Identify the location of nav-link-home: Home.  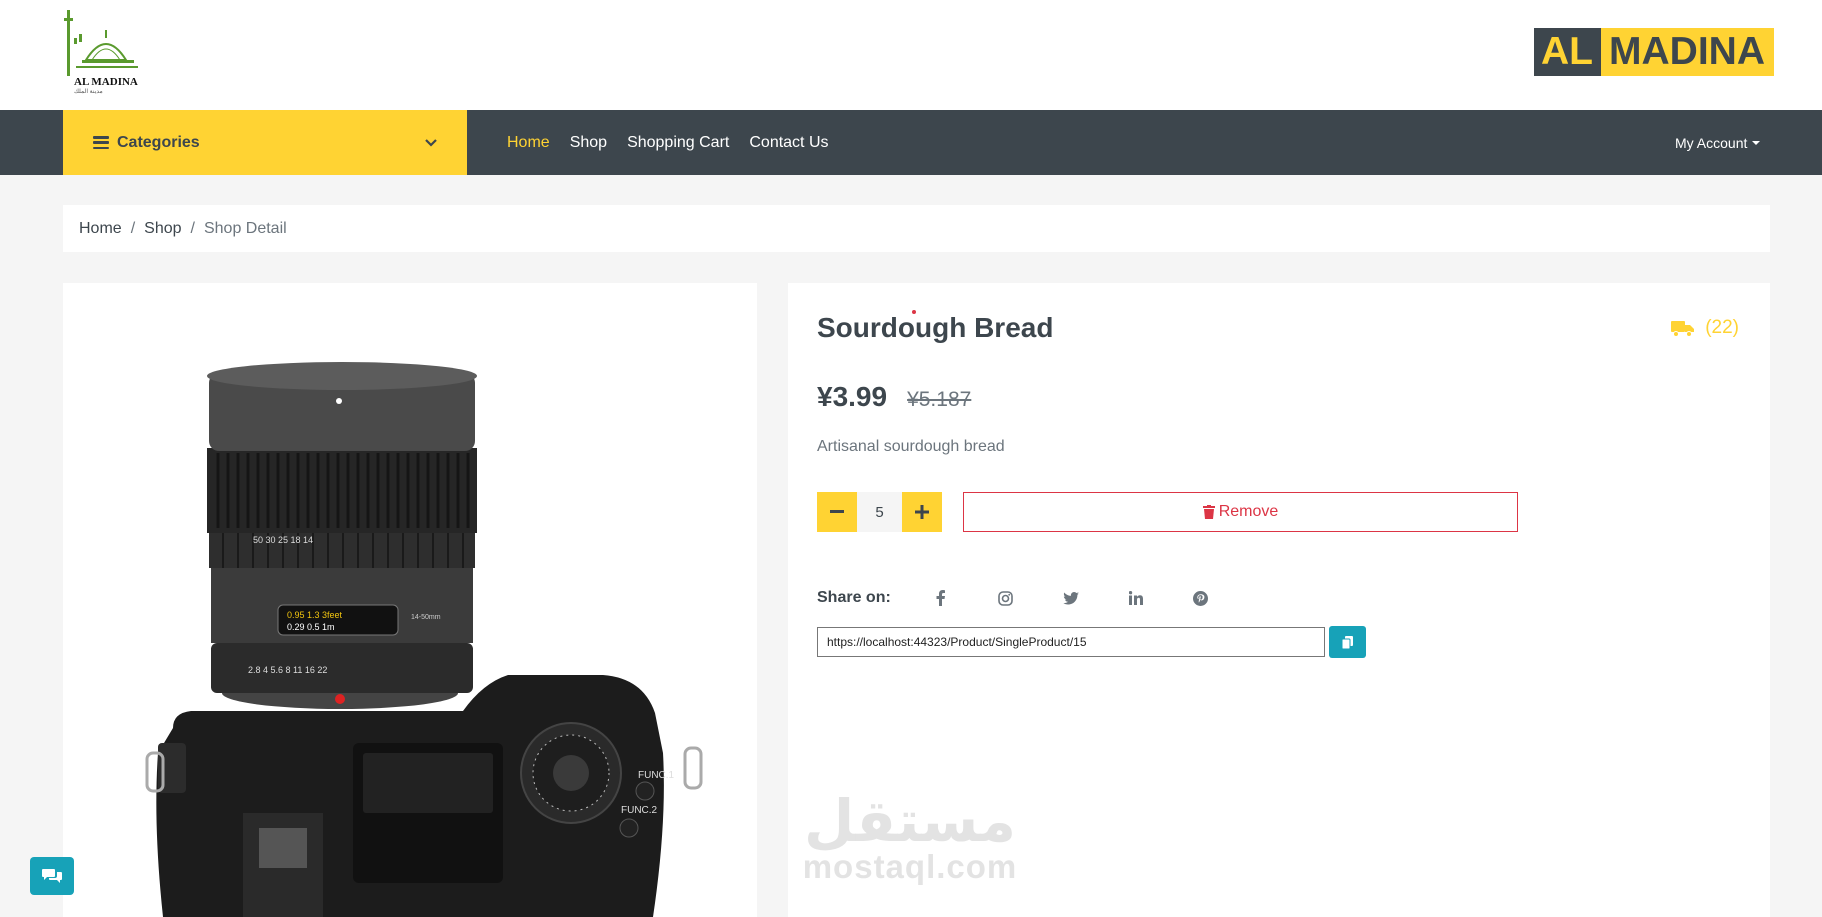
(528, 143).